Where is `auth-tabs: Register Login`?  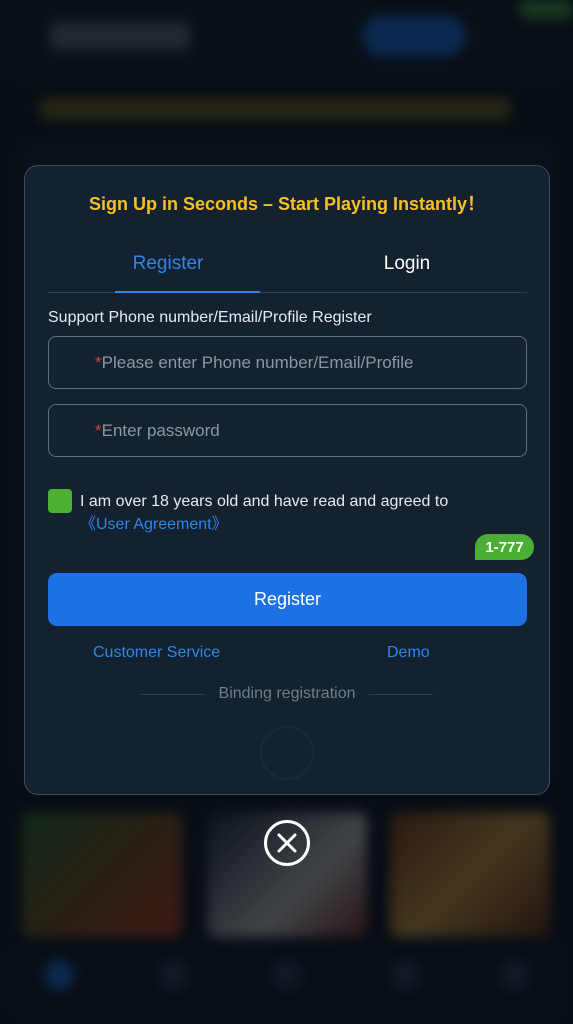
auth-tabs: Register Login is located at coordinates (287, 264).